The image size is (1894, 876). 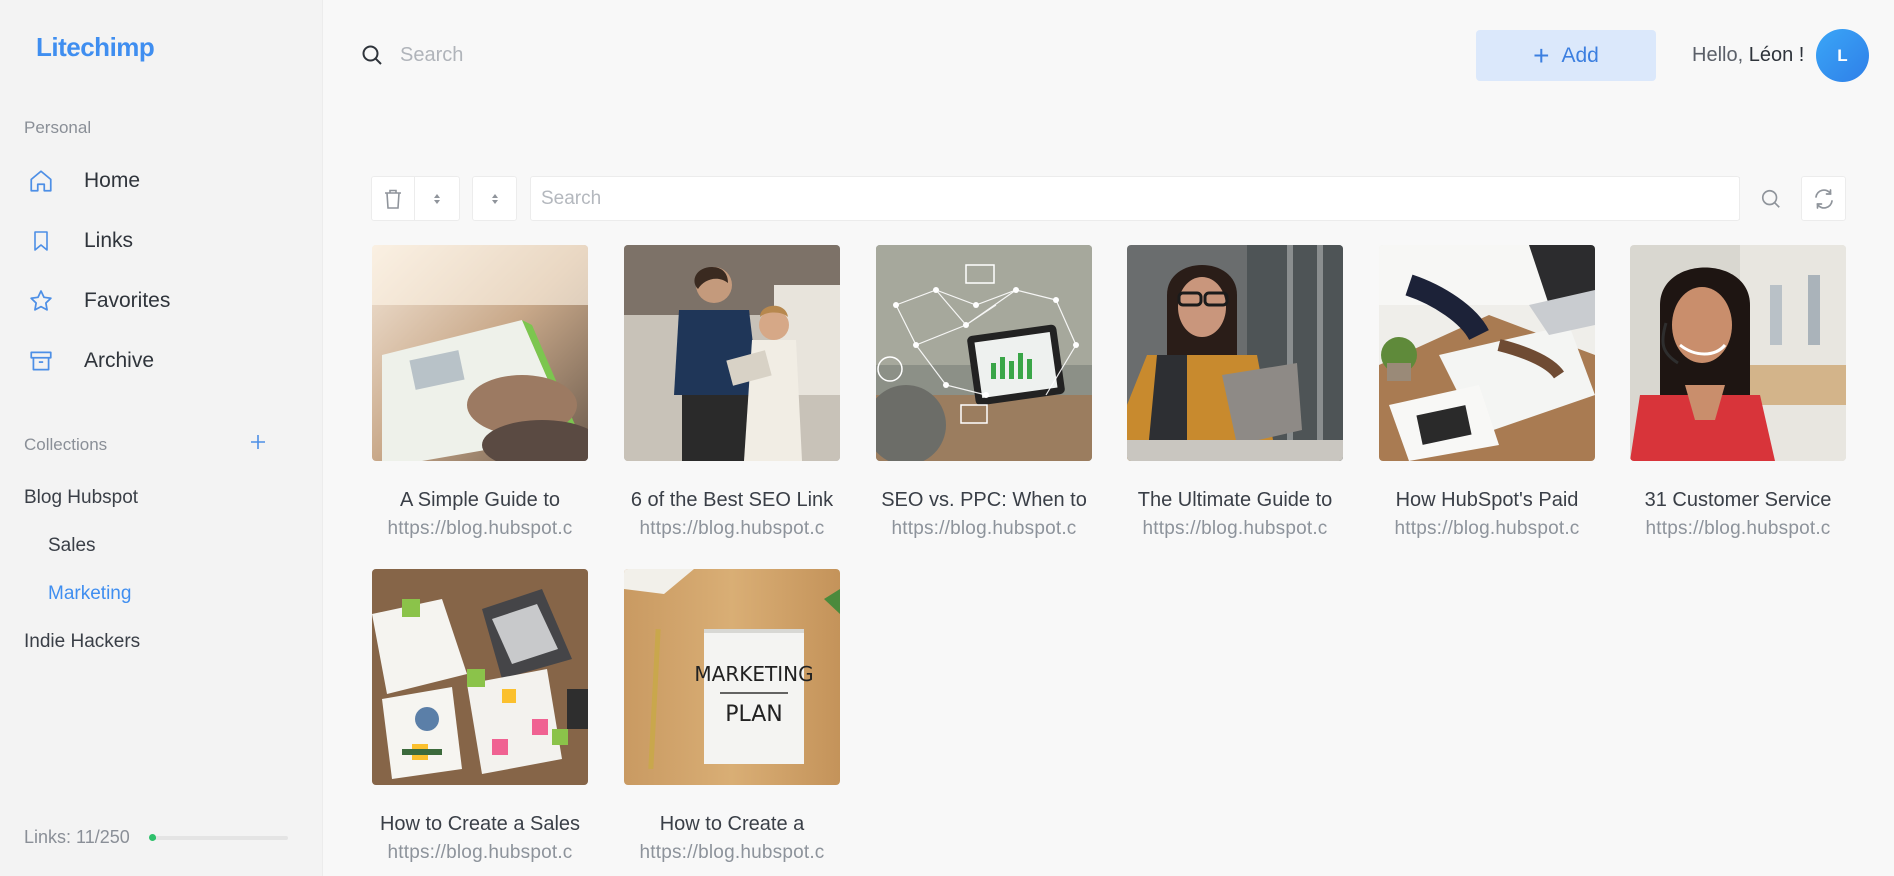 What do you see at coordinates (95, 47) in the screenshot?
I see `app-logo: Litechimp` at bounding box center [95, 47].